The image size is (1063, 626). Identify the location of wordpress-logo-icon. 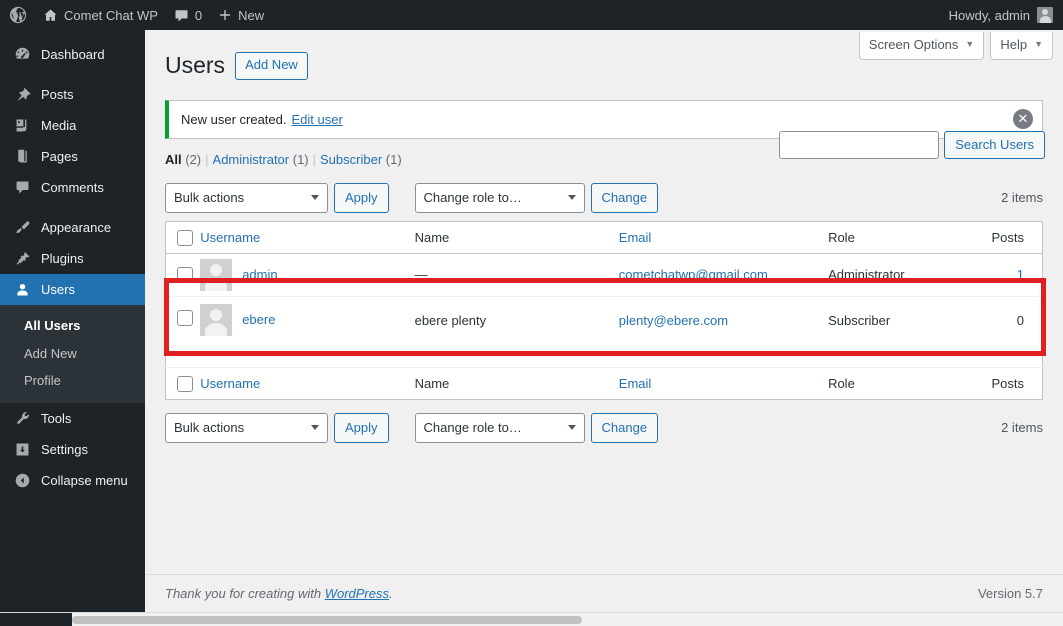
(18, 15).